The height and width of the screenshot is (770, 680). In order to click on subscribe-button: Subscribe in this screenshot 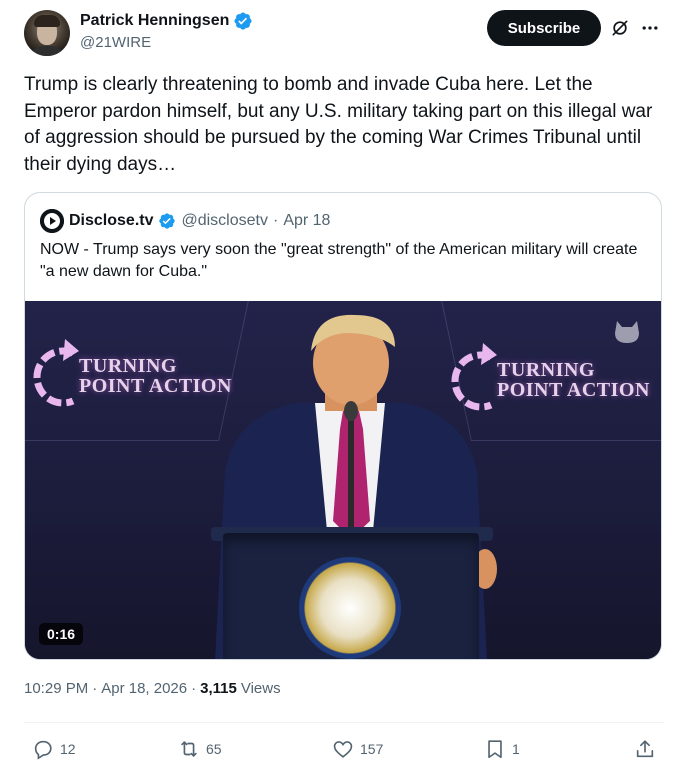, I will do `click(544, 28)`.